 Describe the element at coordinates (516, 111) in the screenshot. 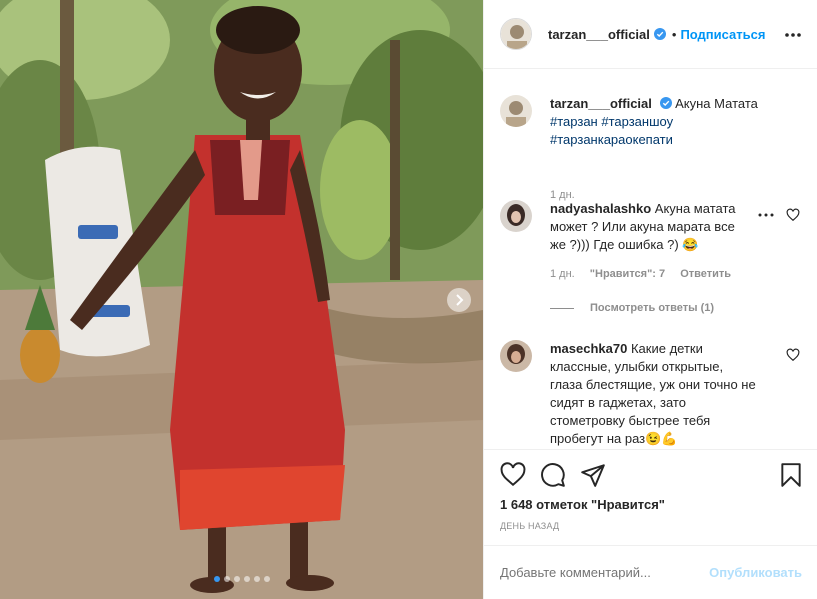

I see `caption-avatar` at that location.